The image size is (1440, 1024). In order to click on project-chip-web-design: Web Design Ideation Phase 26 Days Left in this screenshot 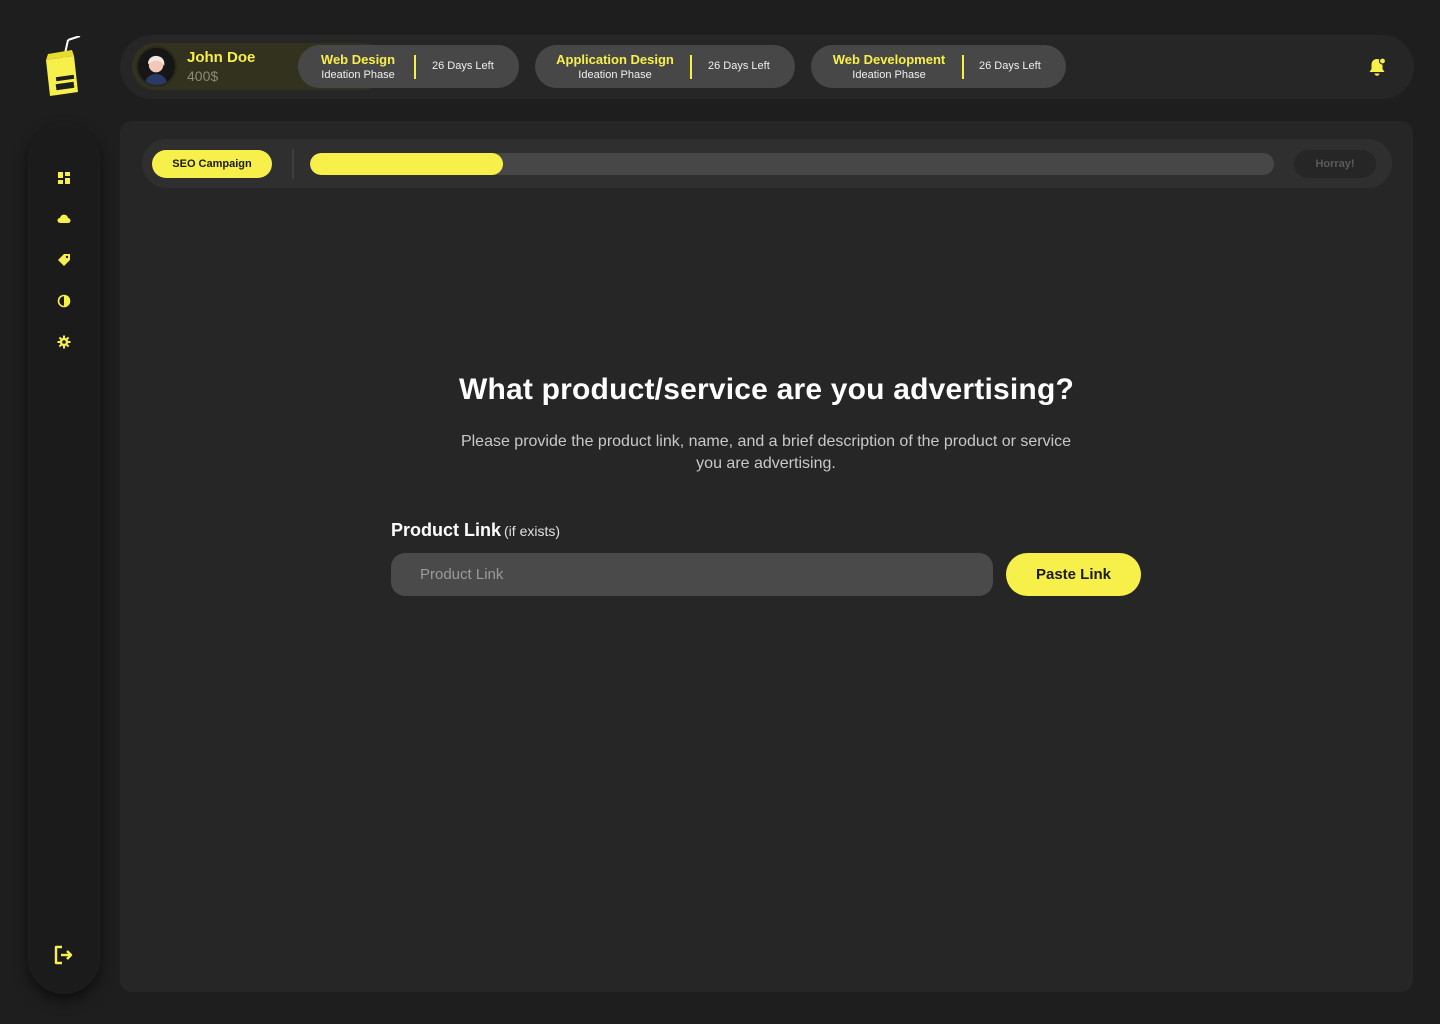, I will do `click(408, 66)`.